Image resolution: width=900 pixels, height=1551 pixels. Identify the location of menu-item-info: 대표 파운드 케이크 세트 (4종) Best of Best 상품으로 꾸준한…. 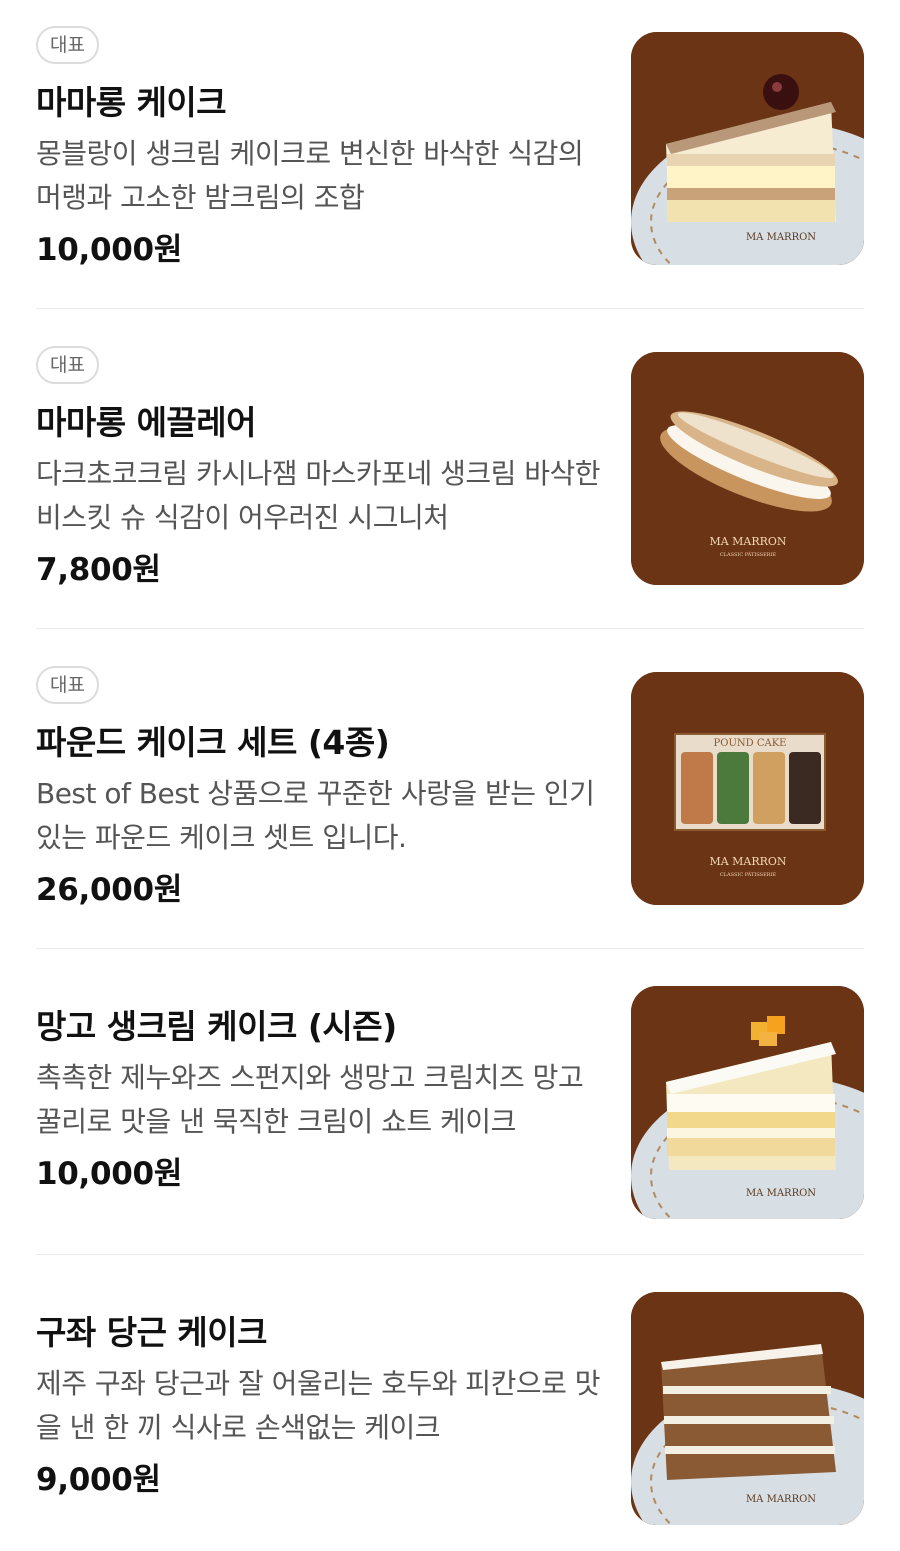
(321, 787).